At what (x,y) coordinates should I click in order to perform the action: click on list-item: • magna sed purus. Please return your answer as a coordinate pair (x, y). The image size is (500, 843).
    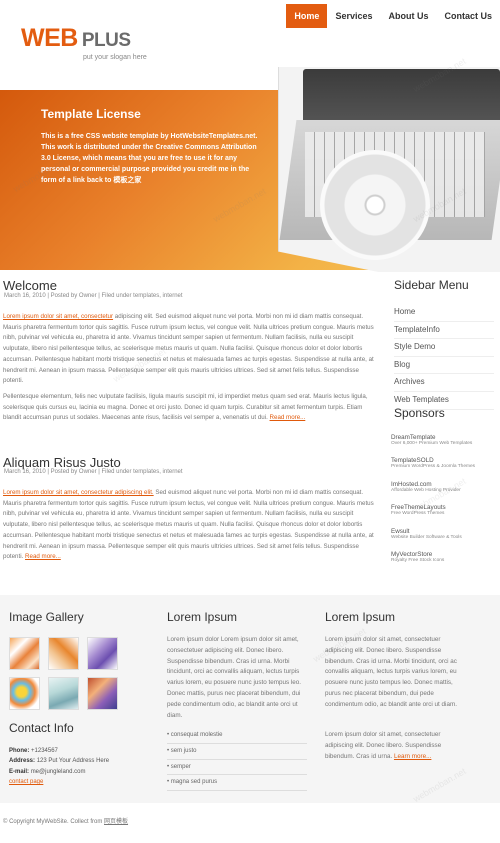
    Looking at the image, I should click on (237, 783).